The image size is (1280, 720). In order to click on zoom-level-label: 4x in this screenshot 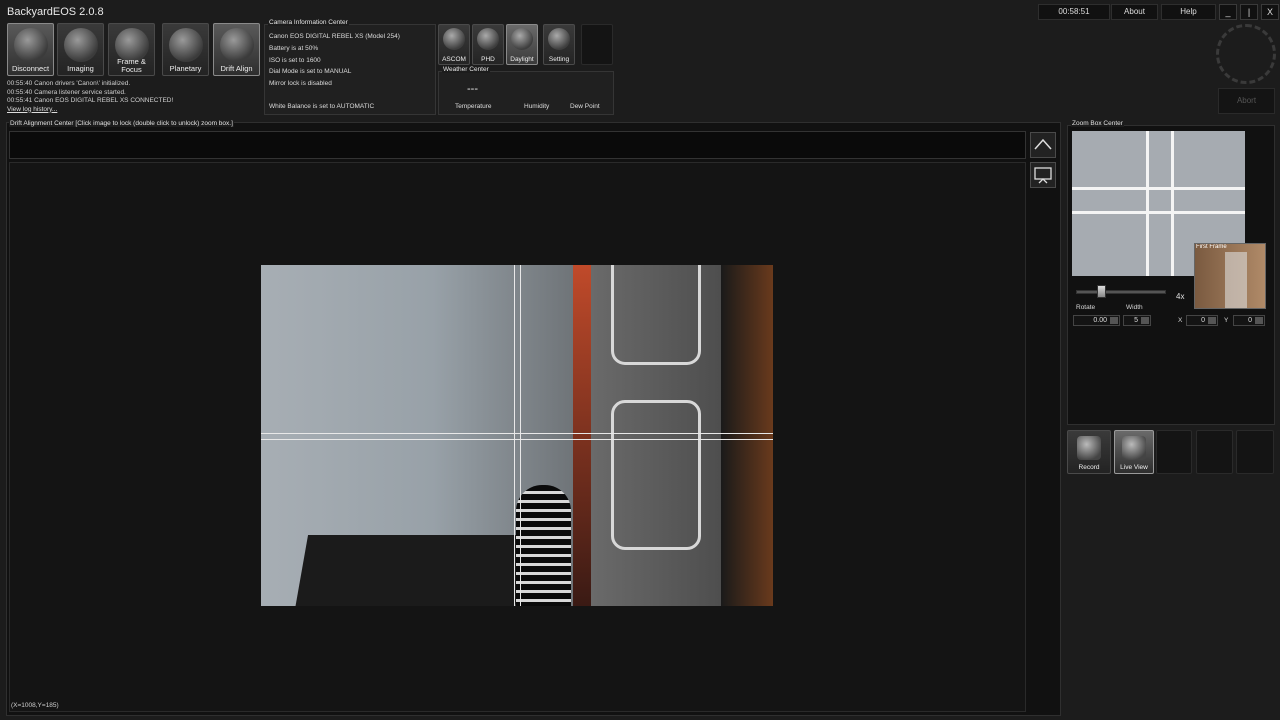, I will do `click(1180, 296)`.